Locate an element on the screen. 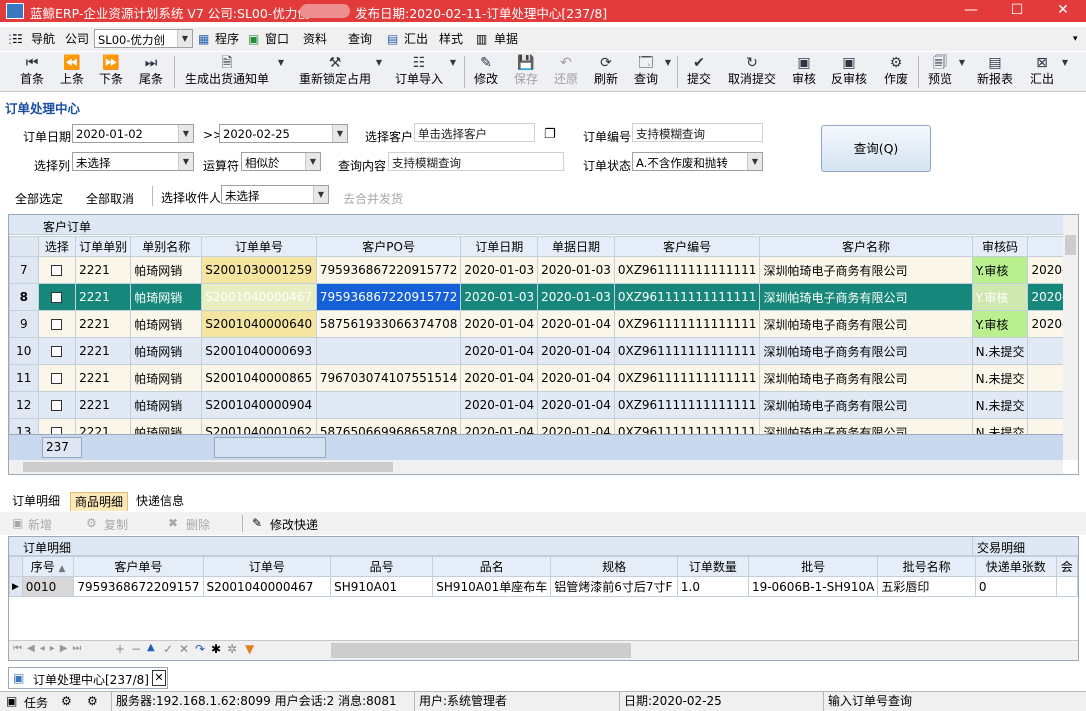  import-button: ☷ 订单导入 is located at coordinates (419, 72).